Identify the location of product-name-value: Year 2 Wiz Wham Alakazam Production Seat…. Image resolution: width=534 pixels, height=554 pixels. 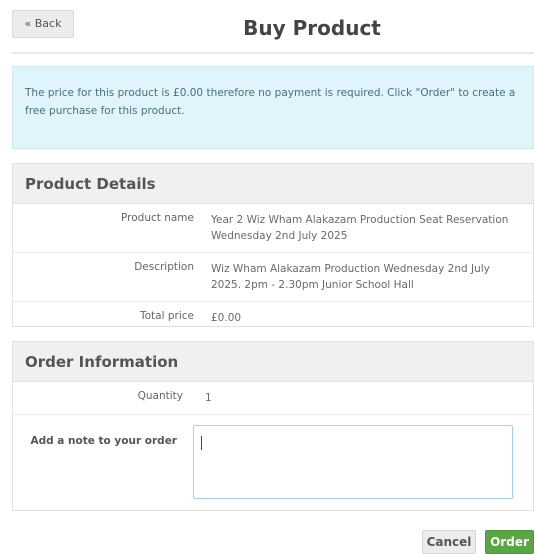
(360, 228).